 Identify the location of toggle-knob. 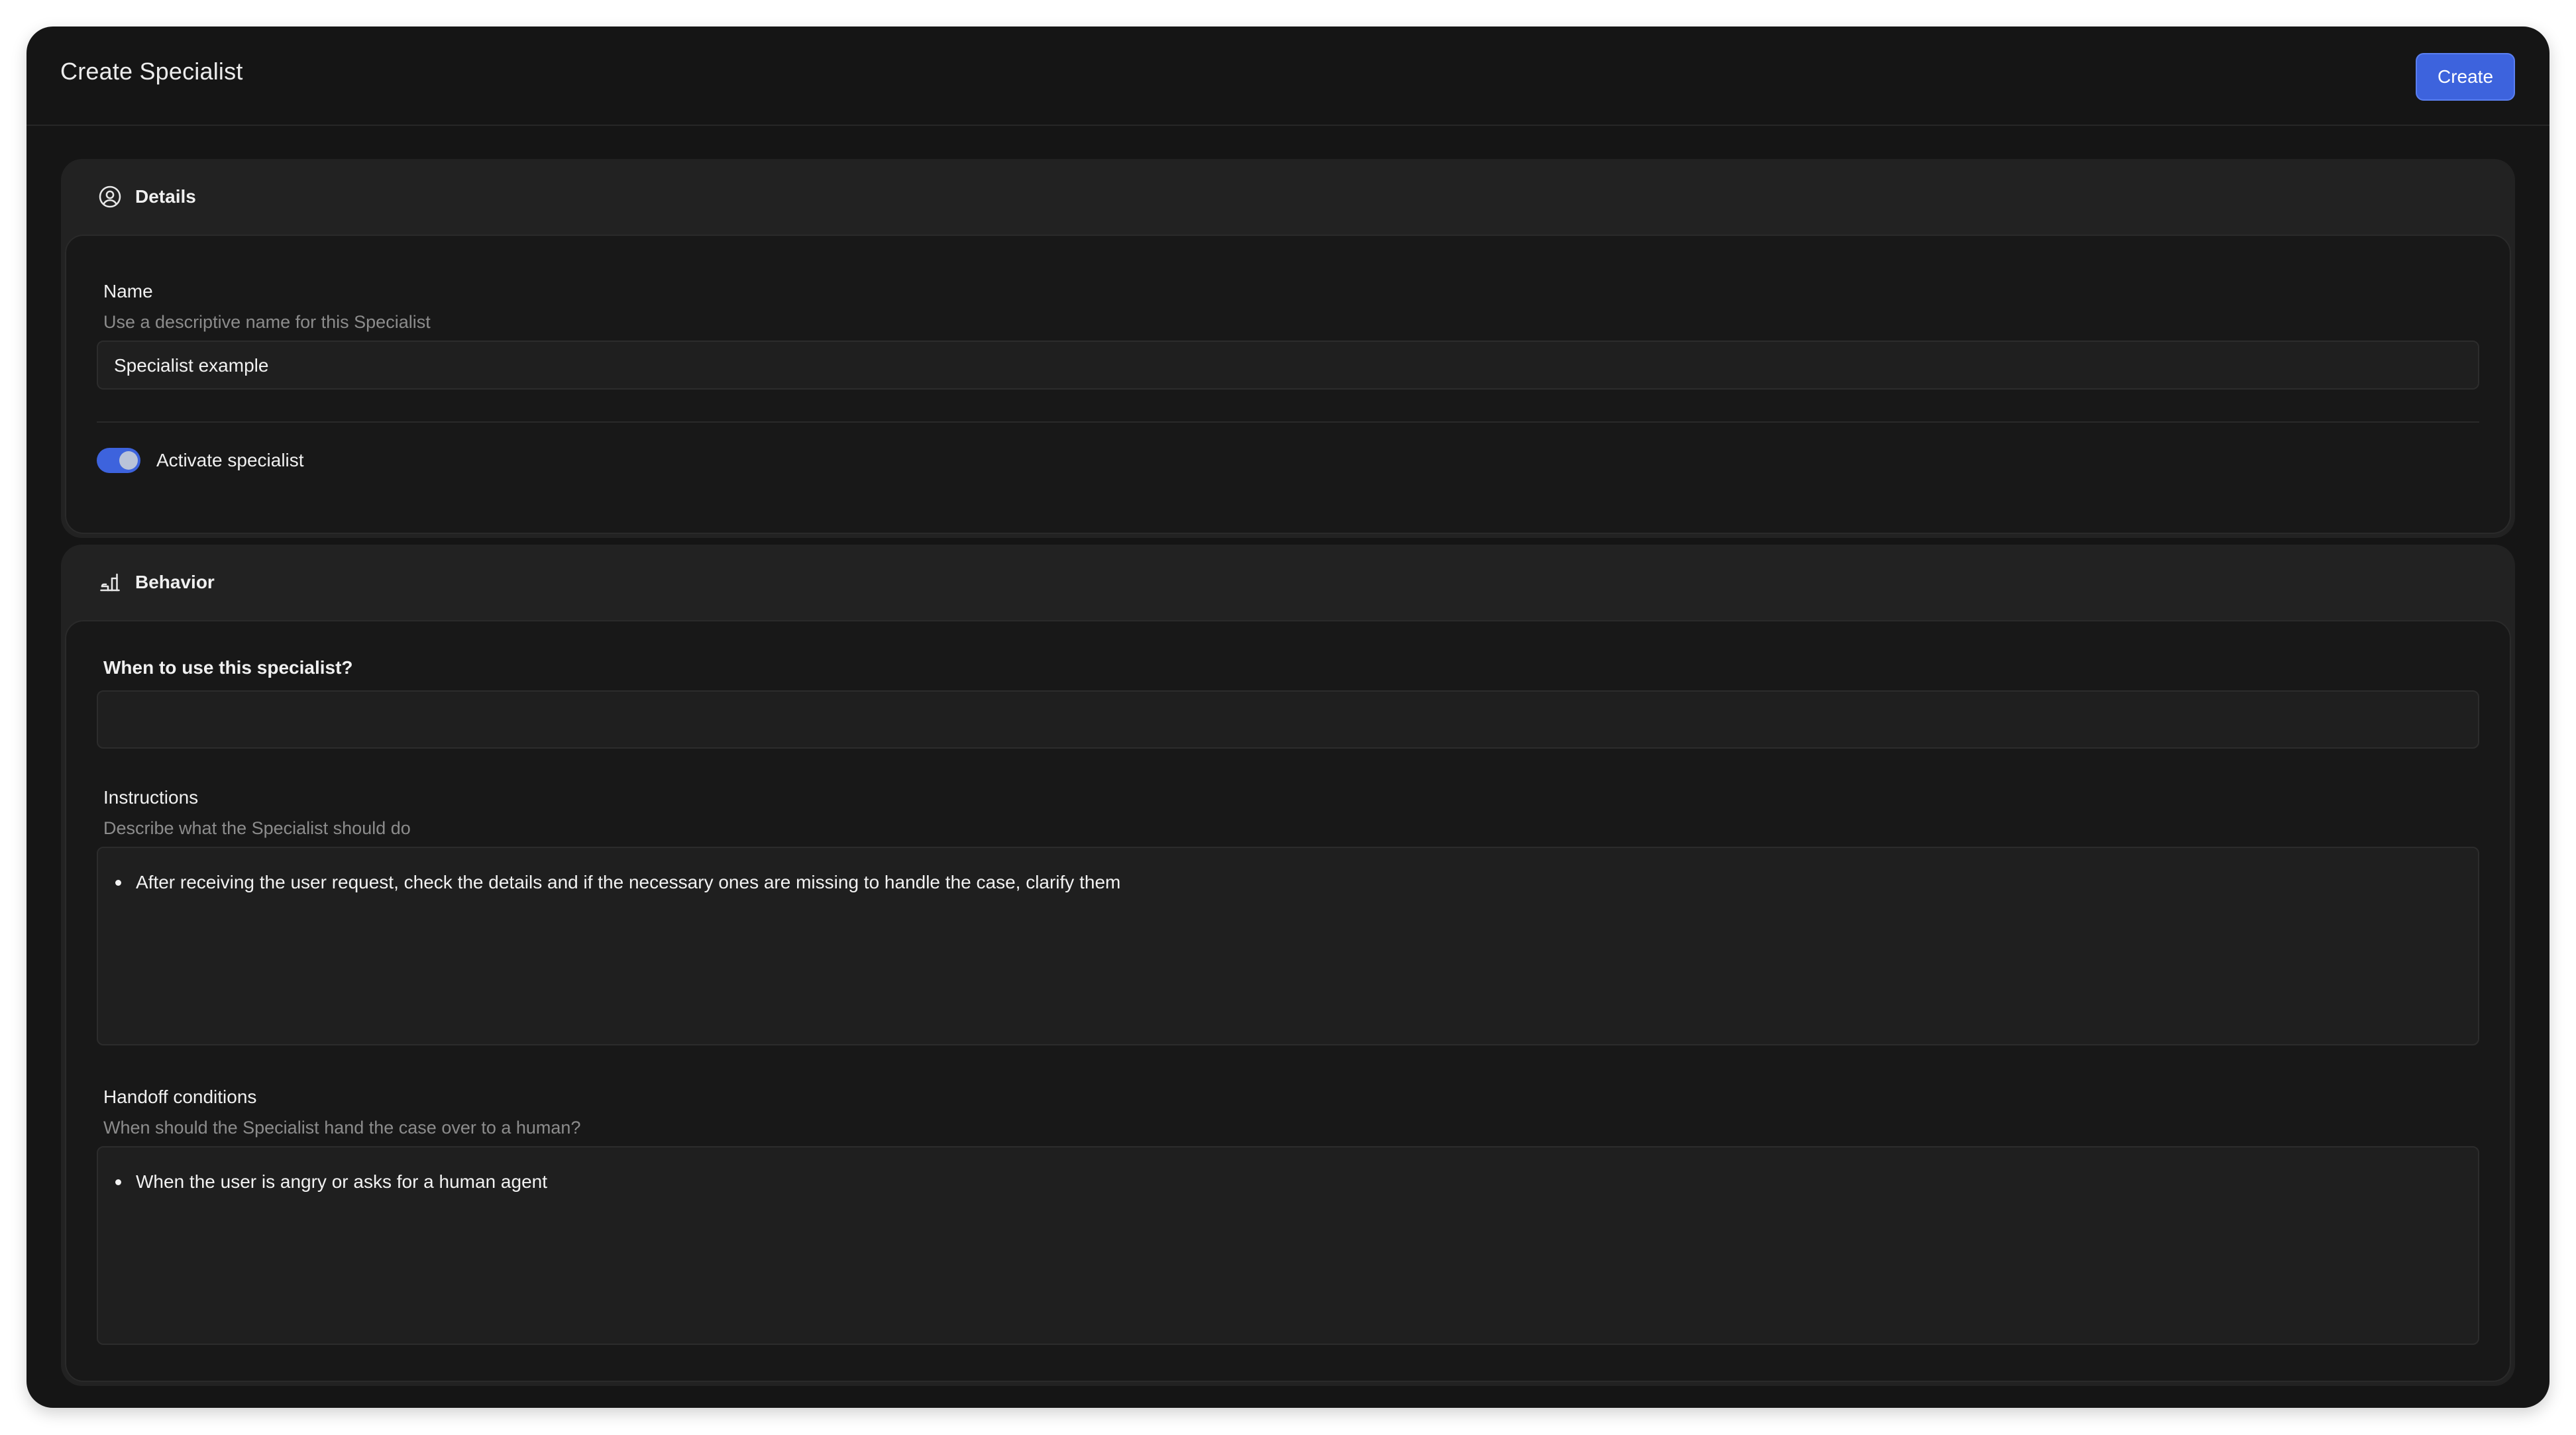
(128, 460).